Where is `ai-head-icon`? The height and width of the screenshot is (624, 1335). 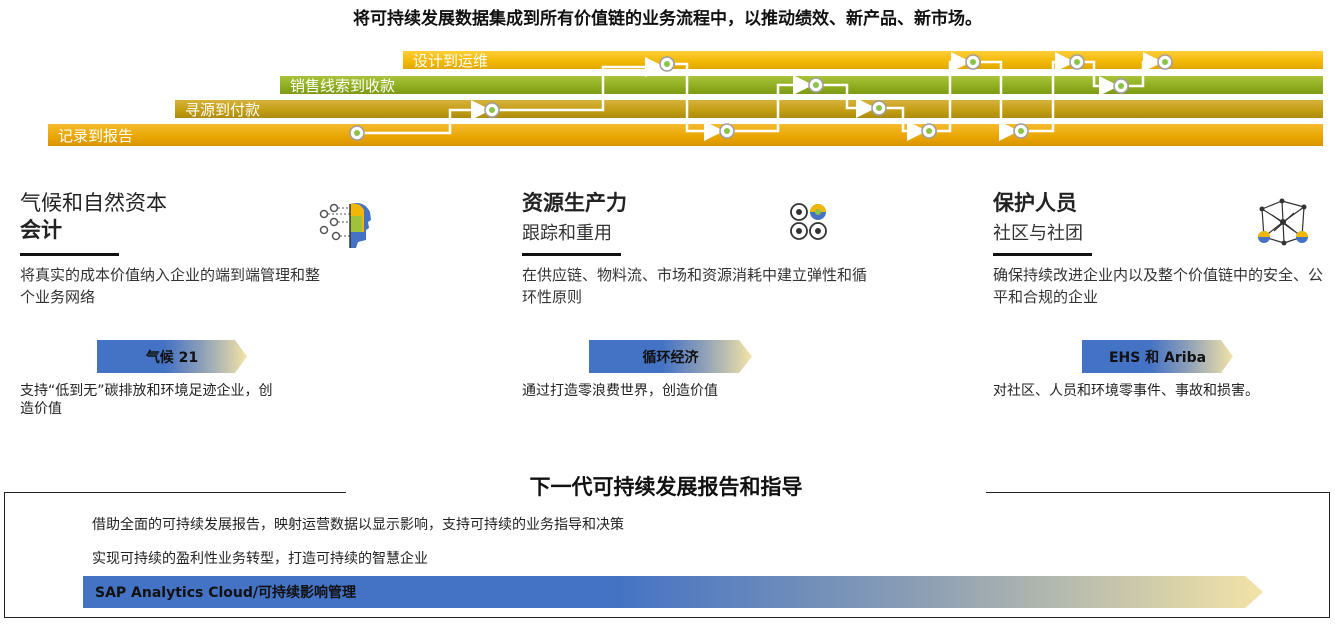 ai-head-icon is located at coordinates (344, 226).